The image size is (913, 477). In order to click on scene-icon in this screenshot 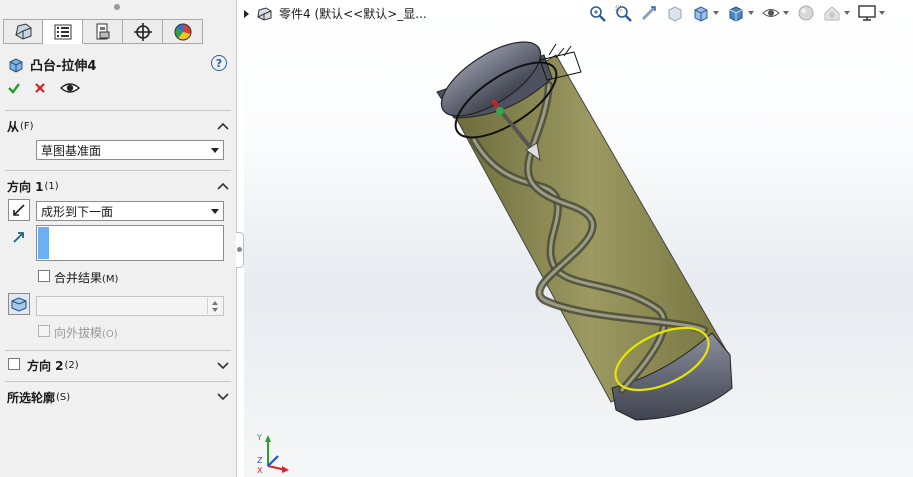, I will do `click(832, 13)`.